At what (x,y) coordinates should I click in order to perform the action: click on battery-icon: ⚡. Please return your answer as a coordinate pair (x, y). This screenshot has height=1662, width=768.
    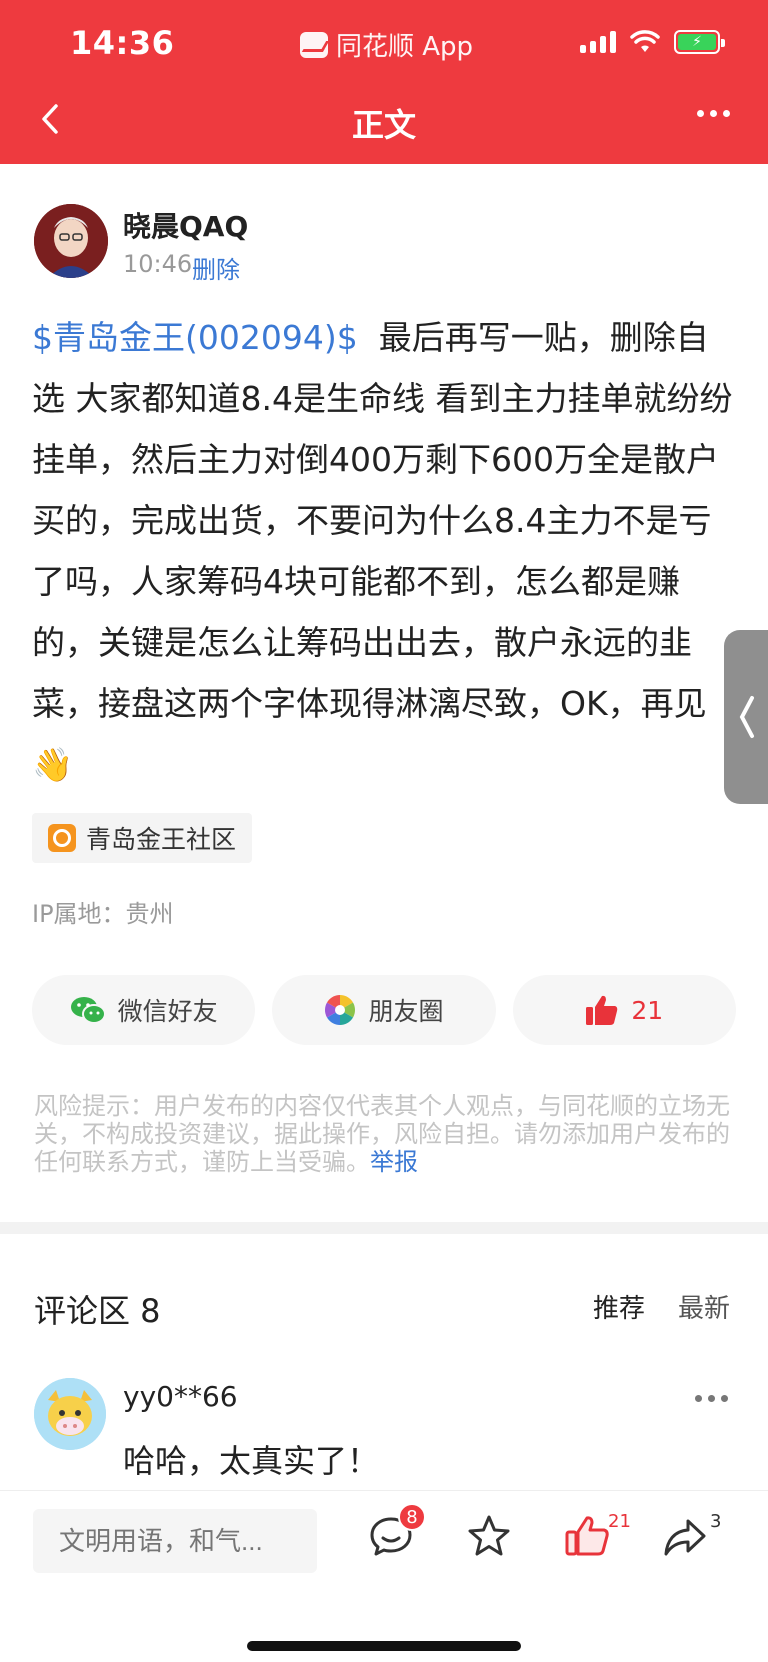
    Looking at the image, I should click on (699, 42).